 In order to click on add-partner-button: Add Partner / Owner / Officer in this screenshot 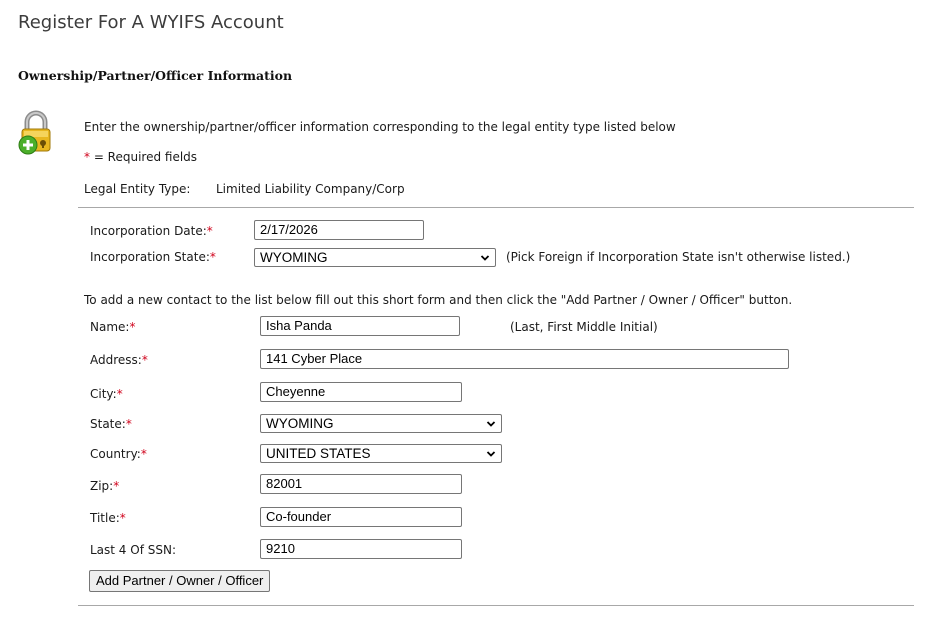, I will do `click(180, 581)`.